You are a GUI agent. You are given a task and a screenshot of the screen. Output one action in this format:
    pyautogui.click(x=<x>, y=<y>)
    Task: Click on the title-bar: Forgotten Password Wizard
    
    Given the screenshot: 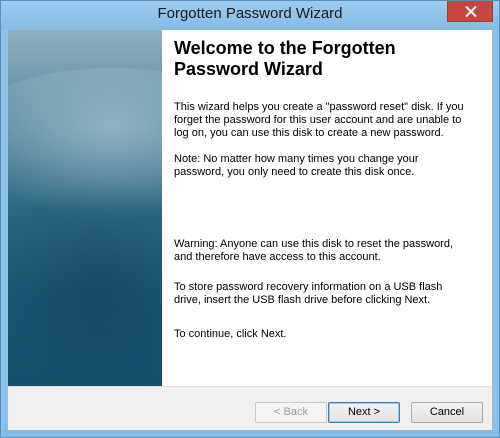 What is the action you would take?
    pyautogui.click(x=250, y=15)
    